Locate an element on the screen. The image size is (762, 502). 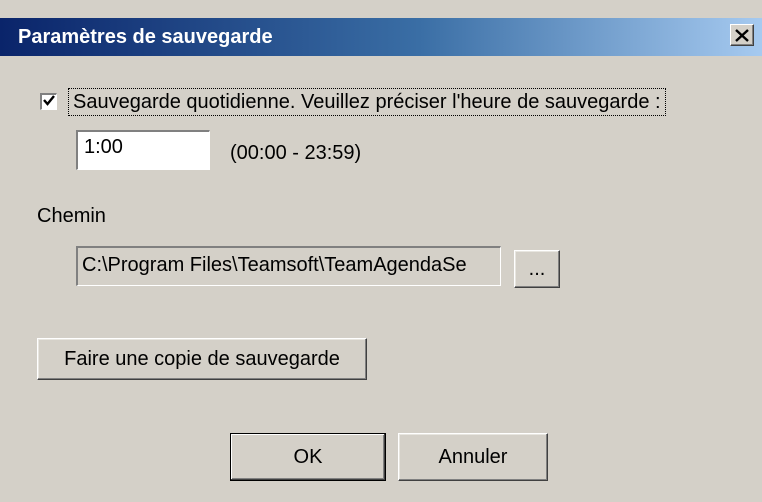
close-icon is located at coordinates (742, 35).